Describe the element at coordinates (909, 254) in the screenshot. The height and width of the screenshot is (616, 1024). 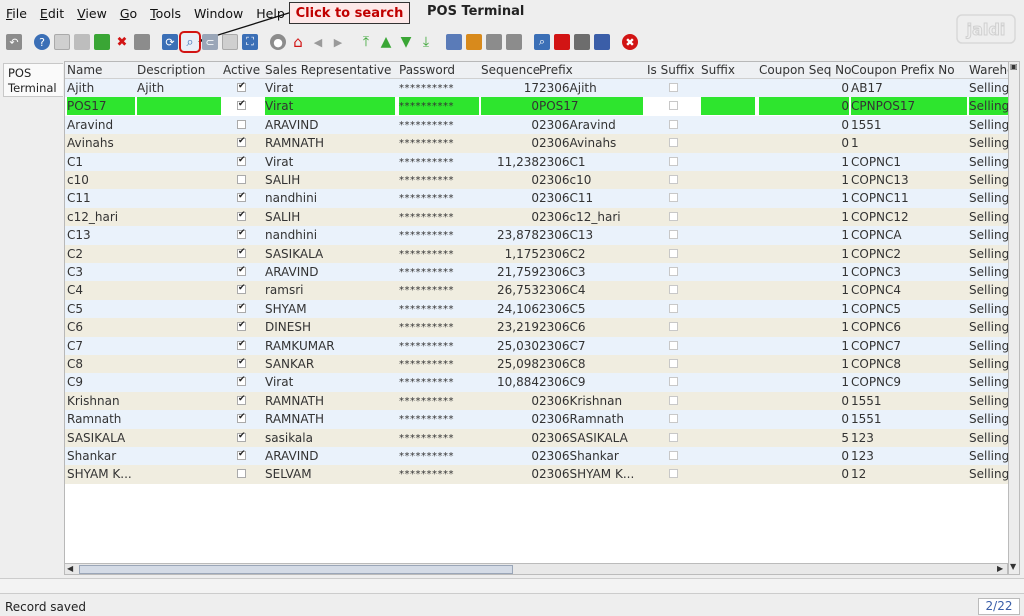
I see `cell-coupon-prefix: COPNC2` at that location.